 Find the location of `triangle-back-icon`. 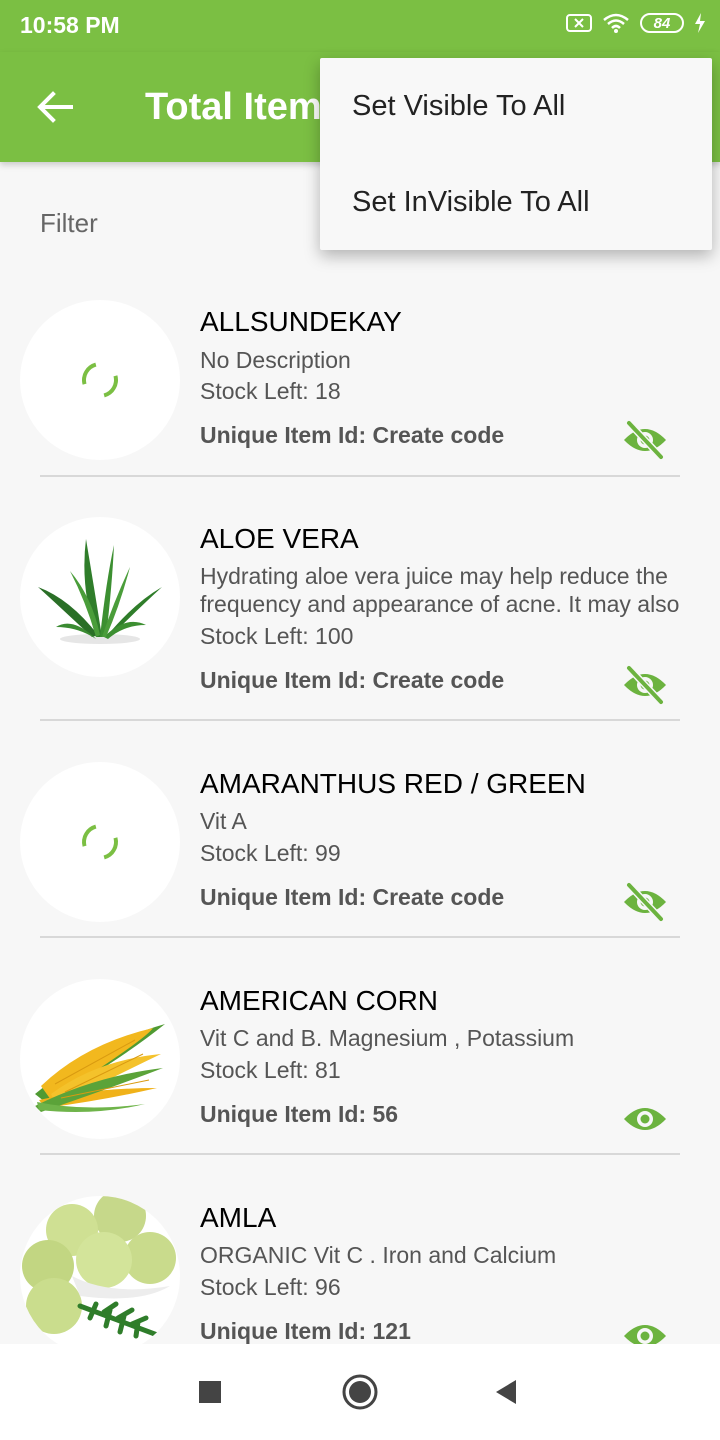

triangle-back-icon is located at coordinates (506, 1392).